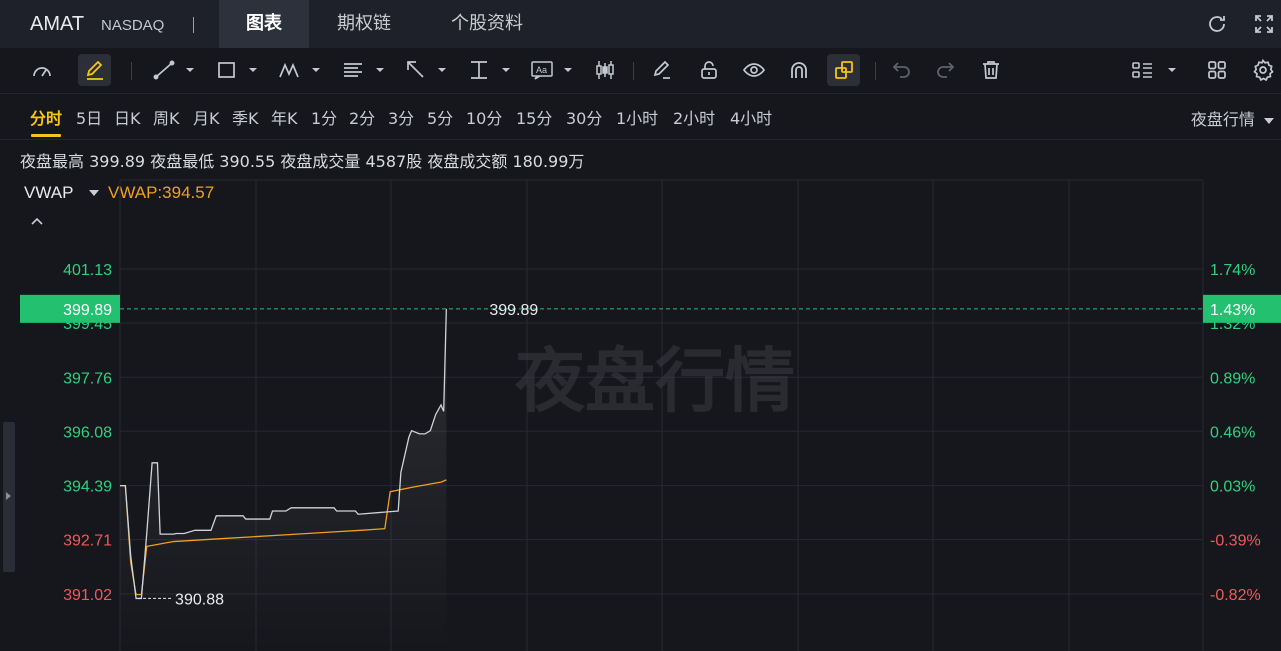 The image size is (1281, 651). What do you see at coordinates (87, 310) in the screenshot?
I see `current-price-label: 399.89` at bounding box center [87, 310].